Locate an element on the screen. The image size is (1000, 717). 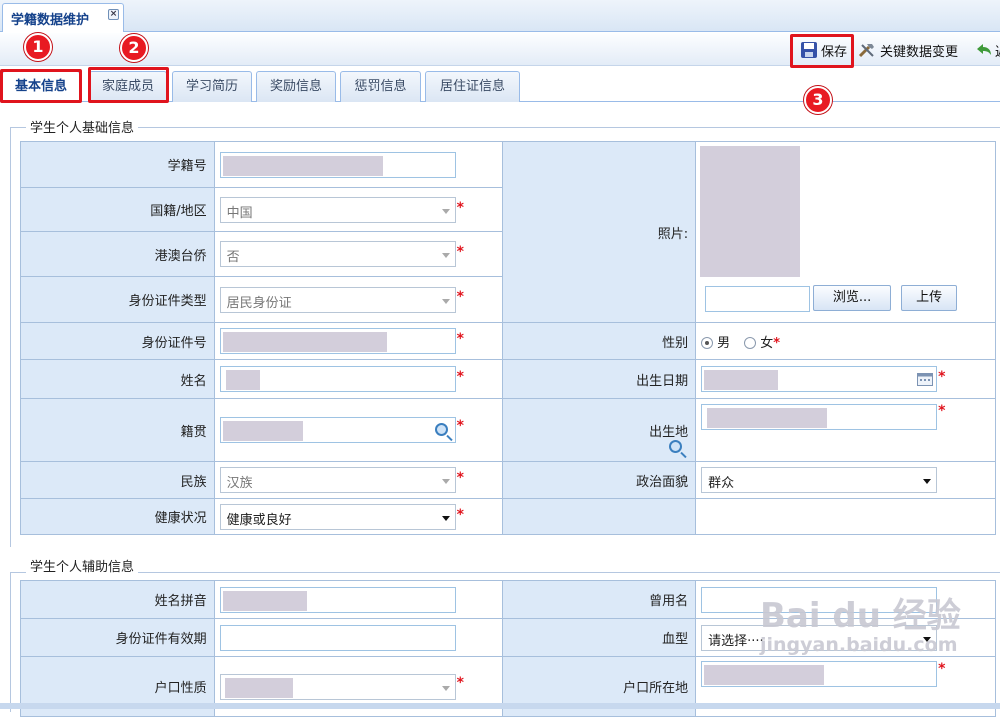
back-button: 返 is located at coordinates (987, 50).